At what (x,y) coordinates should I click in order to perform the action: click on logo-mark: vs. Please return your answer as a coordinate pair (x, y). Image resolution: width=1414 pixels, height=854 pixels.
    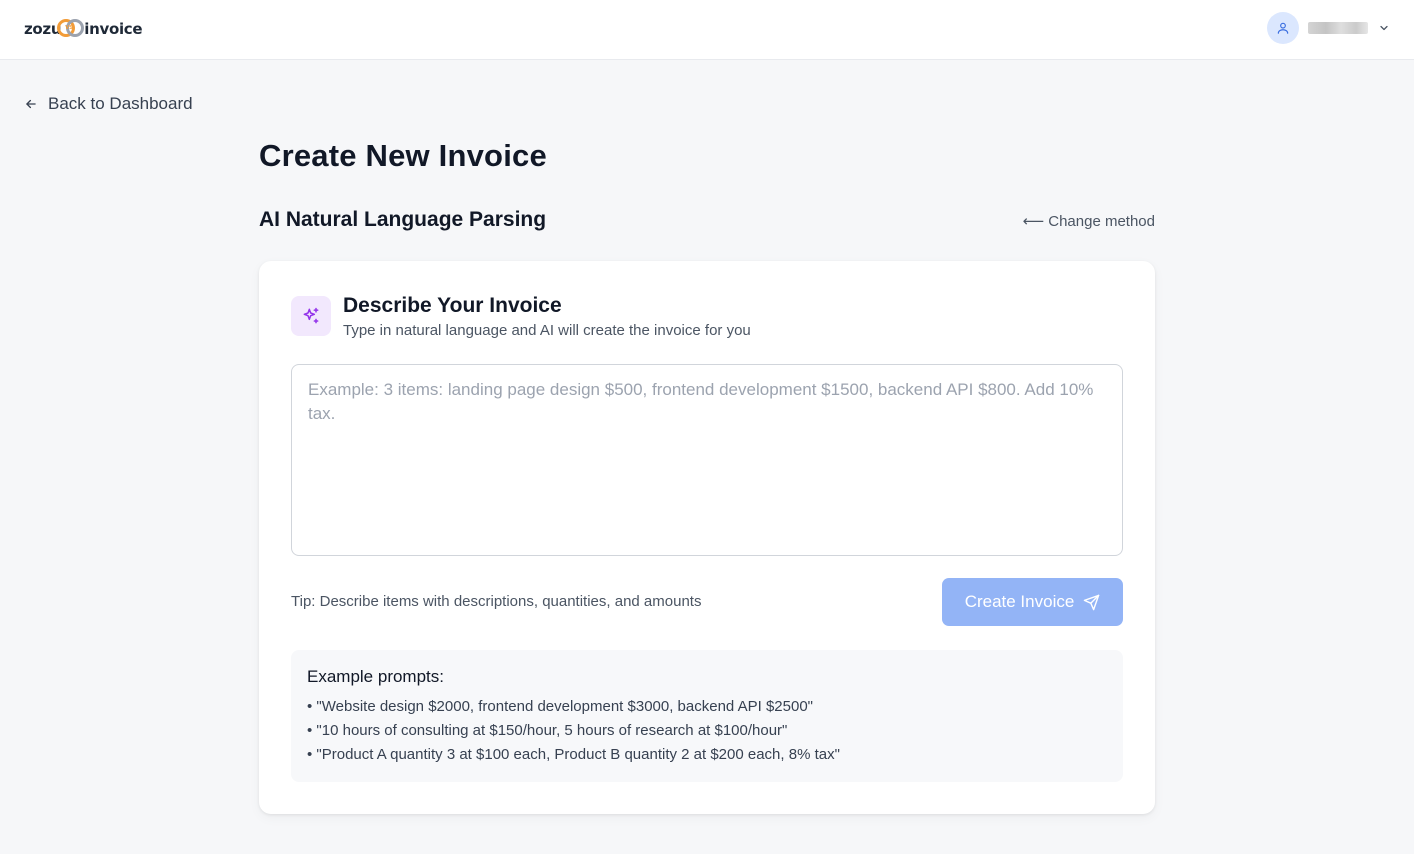
    Looking at the image, I should click on (69, 27).